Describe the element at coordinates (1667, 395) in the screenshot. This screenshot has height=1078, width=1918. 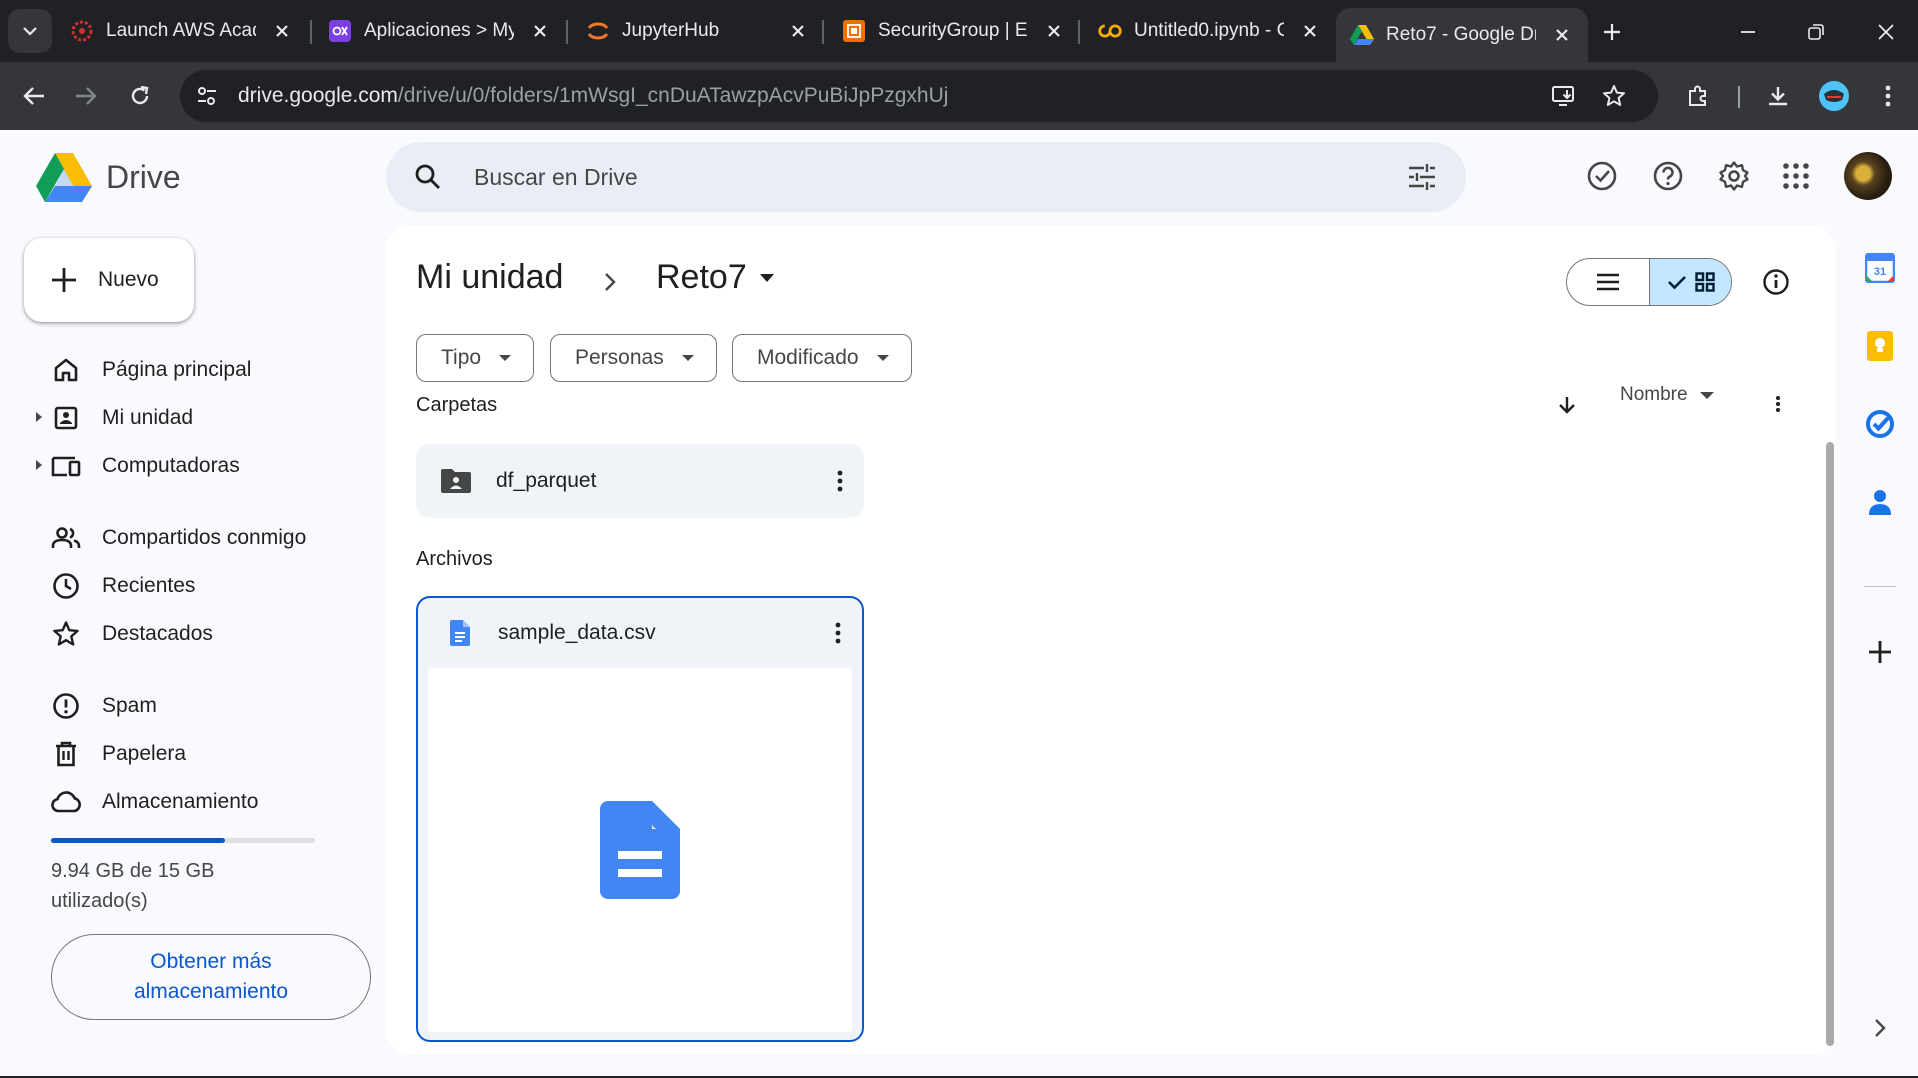
I see `sort-by-button: Nombre` at that location.